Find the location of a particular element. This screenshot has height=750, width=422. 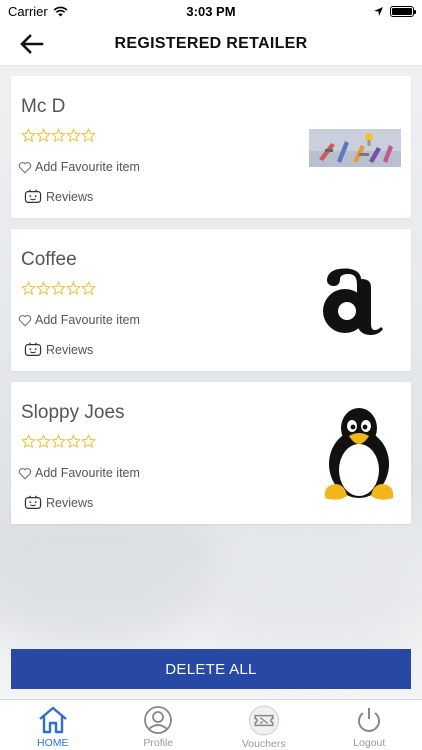

wifi-icon is located at coordinates (60, 11).